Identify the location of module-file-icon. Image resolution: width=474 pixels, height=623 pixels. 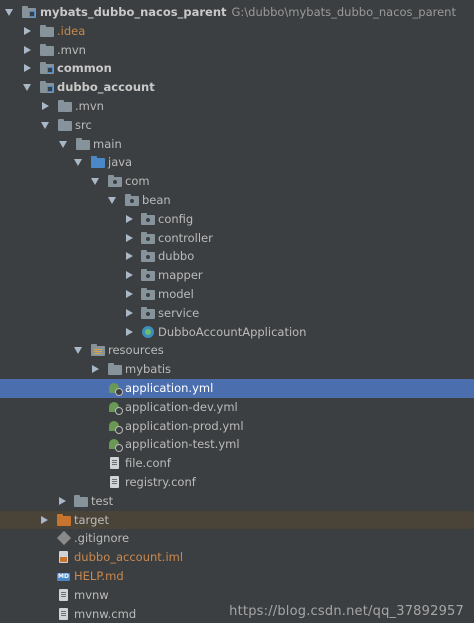
(63, 557).